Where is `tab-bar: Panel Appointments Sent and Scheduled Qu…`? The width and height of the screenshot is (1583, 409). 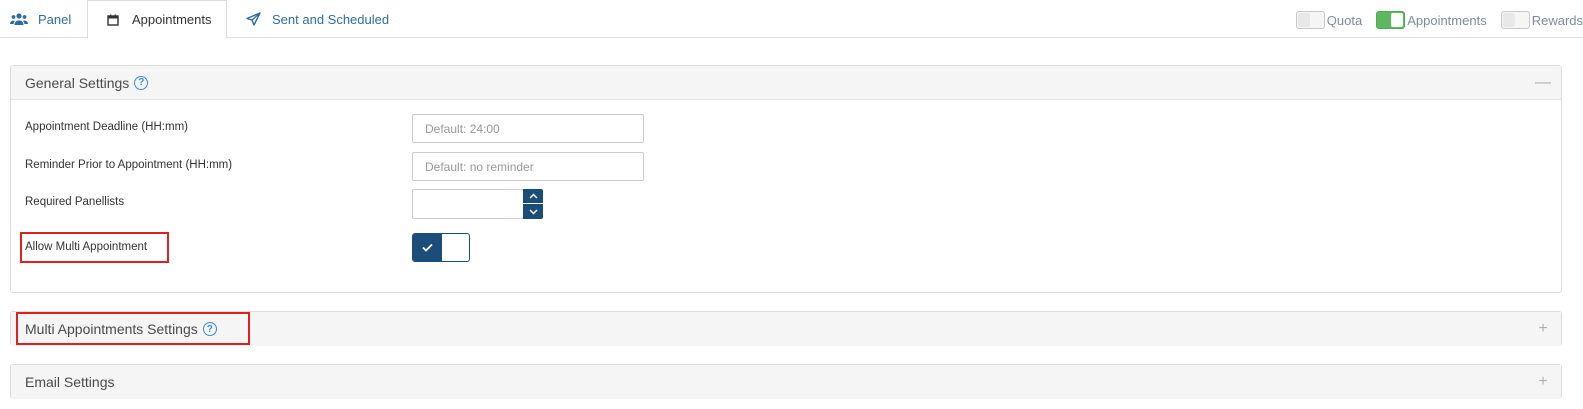 tab-bar: Panel Appointments Sent and Scheduled Qu… is located at coordinates (791, 19).